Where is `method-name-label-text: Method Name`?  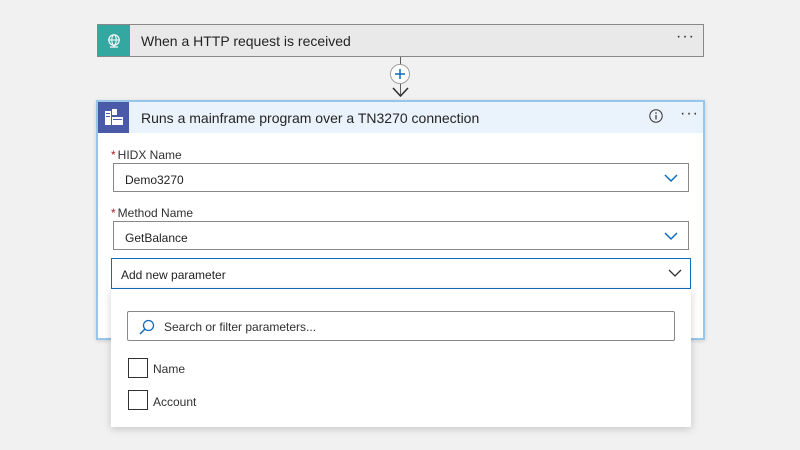 method-name-label-text: Method Name is located at coordinates (155, 213).